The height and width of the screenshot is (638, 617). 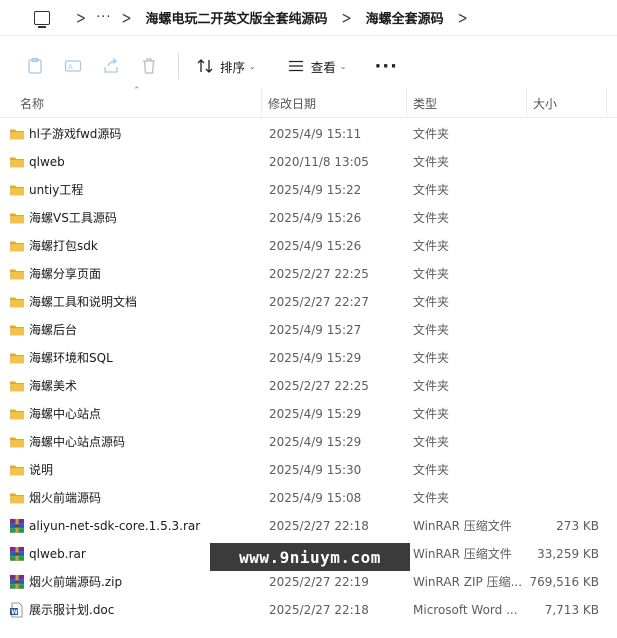 I want to click on watermark: www.9niuym.com, so click(x=310, y=557).